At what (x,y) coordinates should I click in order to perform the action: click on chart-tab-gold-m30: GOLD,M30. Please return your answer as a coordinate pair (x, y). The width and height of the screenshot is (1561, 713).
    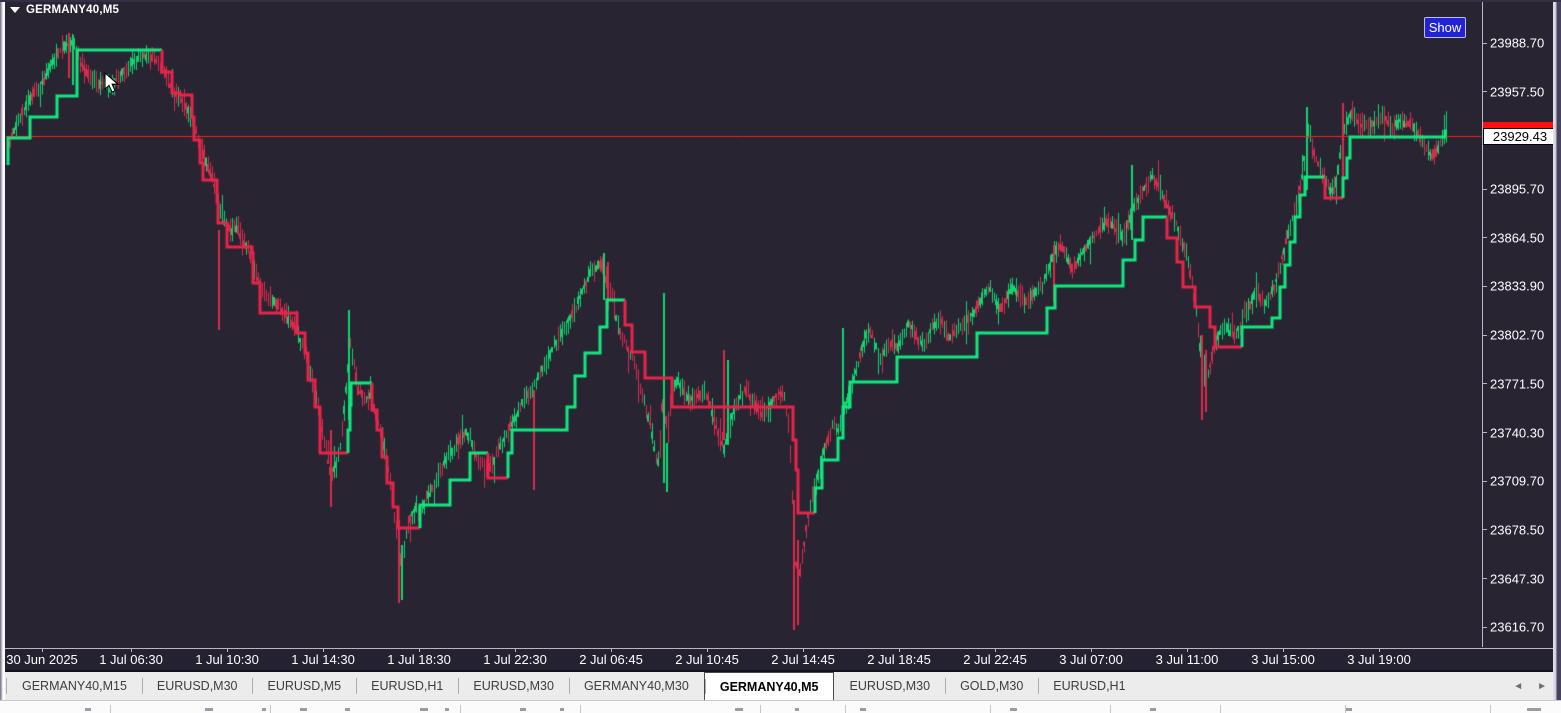
    Looking at the image, I should click on (991, 686).